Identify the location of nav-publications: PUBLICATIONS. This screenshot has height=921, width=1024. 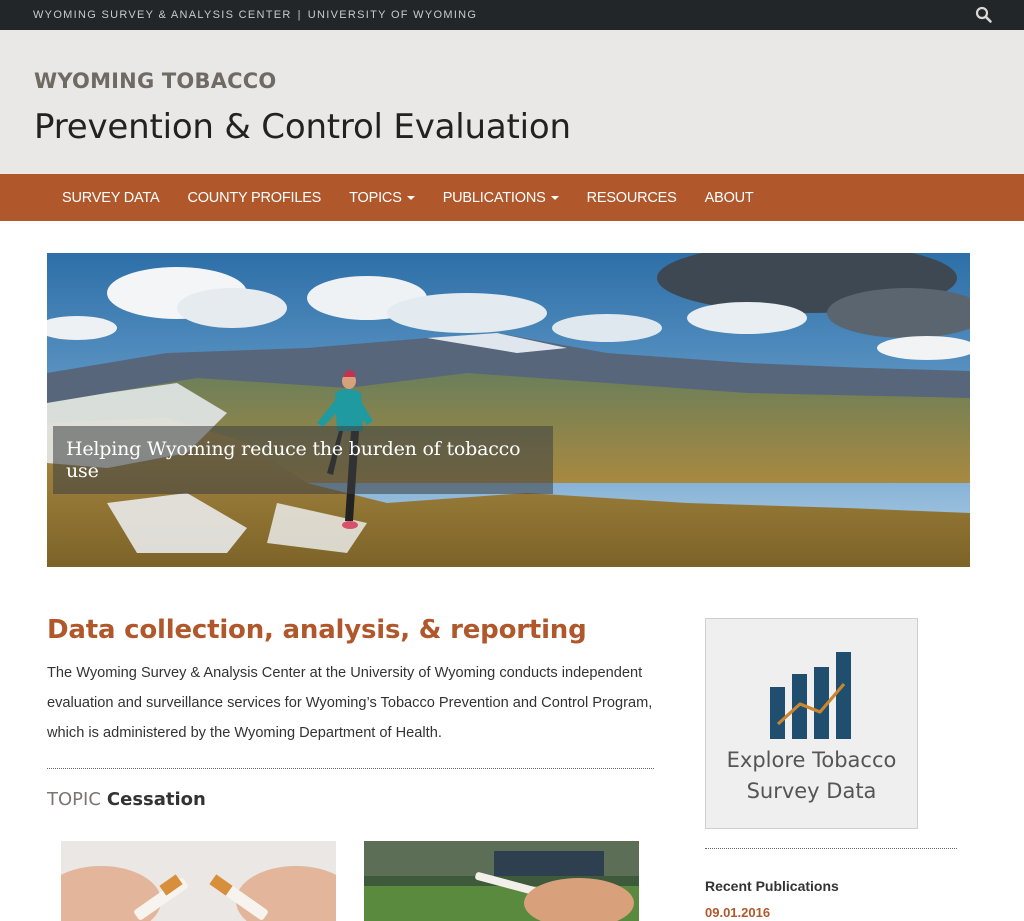
(501, 198).